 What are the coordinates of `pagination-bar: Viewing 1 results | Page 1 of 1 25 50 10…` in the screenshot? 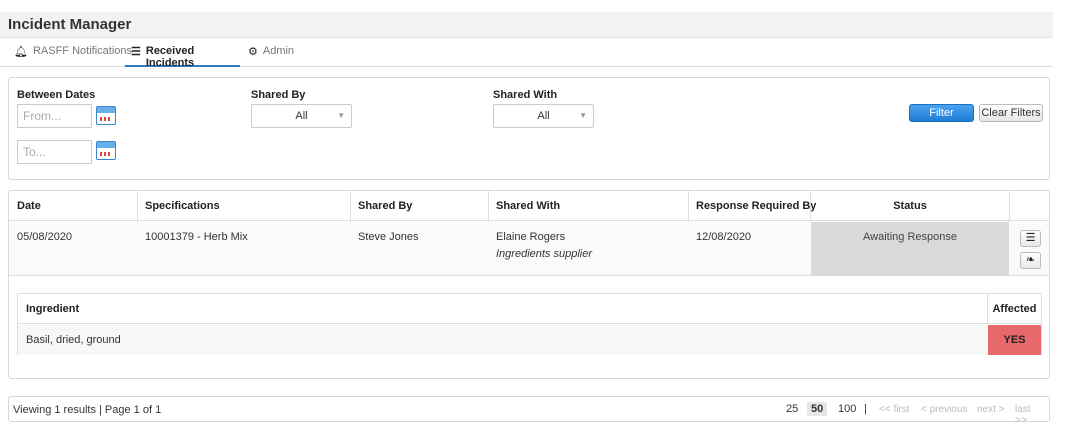 It's located at (529, 411).